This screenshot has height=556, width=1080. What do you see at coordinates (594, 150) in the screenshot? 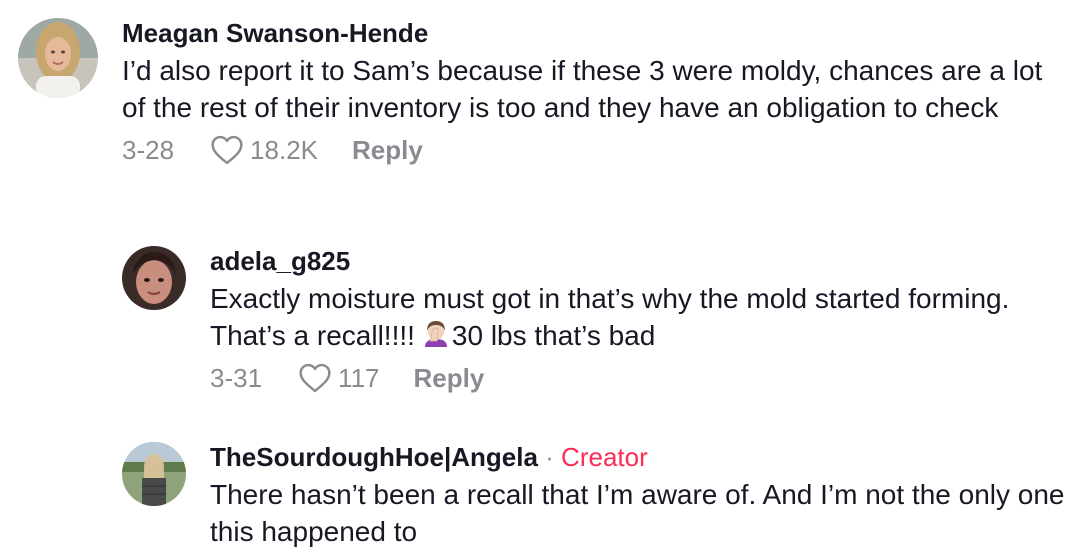
I see `comment-meta: 3-28 18.2K Reply` at bounding box center [594, 150].